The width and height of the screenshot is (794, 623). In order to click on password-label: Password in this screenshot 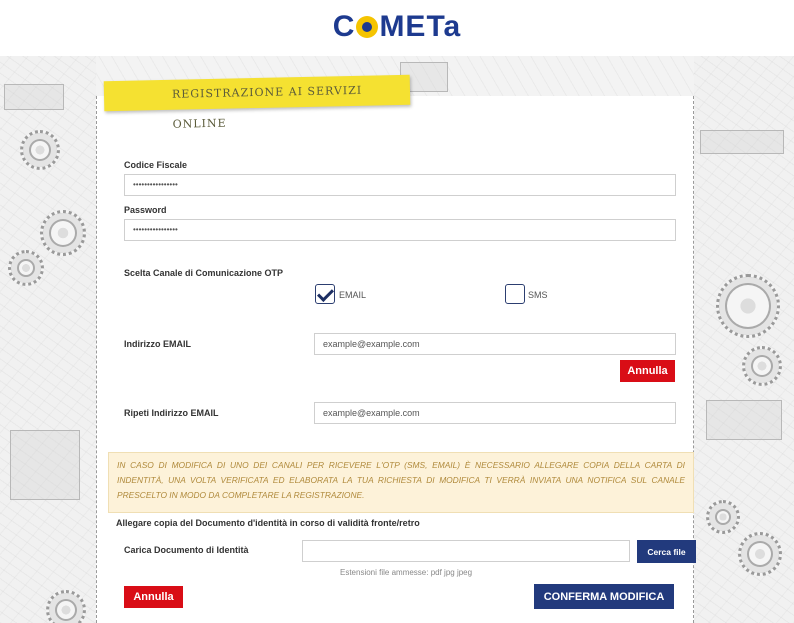, I will do `click(145, 210)`.